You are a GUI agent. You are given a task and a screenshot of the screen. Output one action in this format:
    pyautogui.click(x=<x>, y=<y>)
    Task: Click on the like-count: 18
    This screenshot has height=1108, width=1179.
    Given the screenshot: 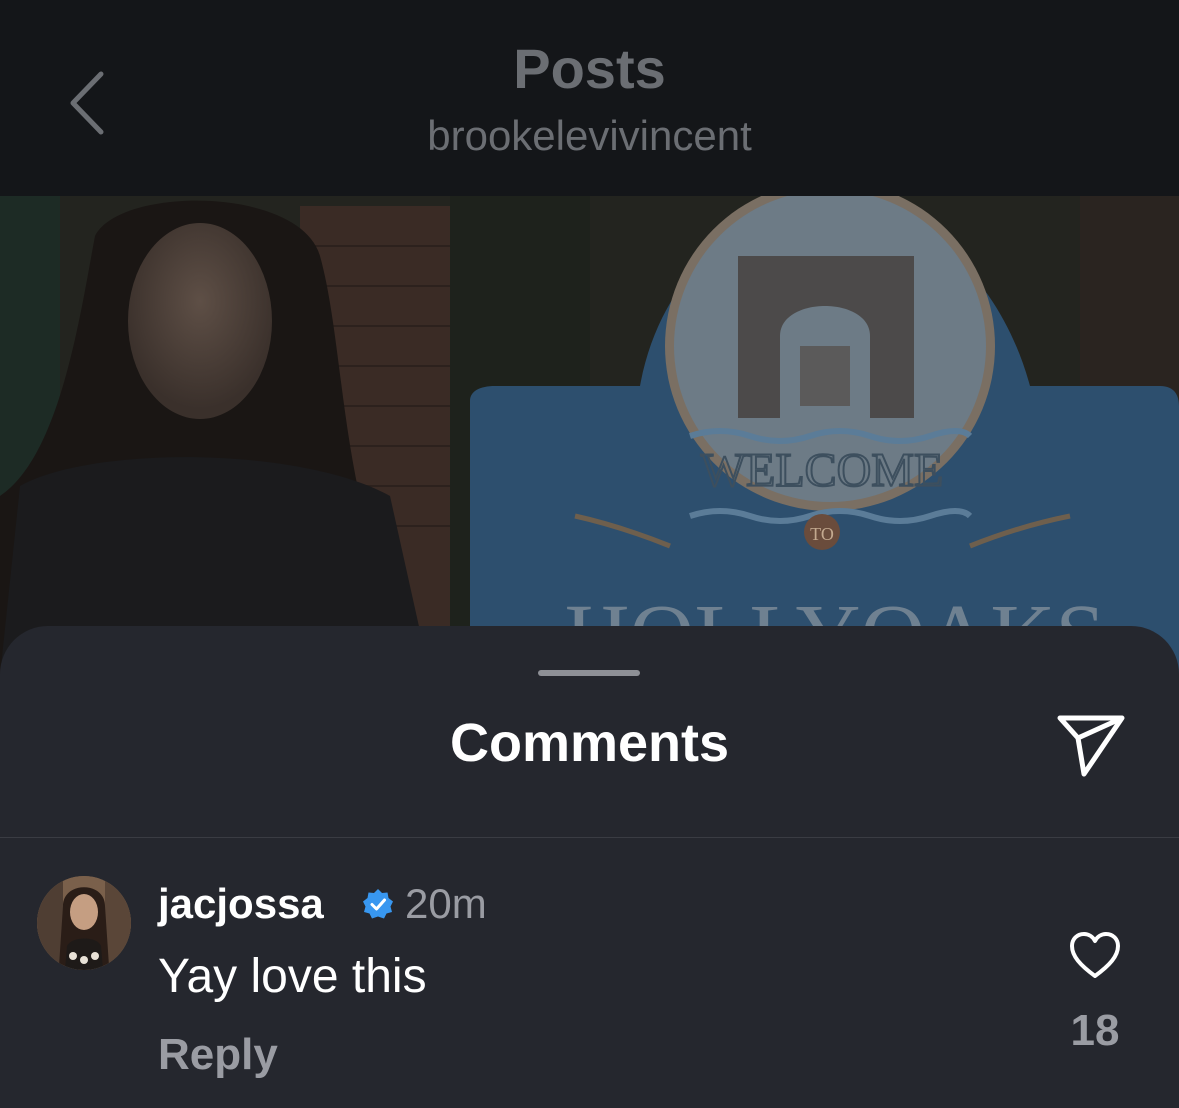 What is the action you would take?
    pyautogui.click(x=1095, y=1030)
    